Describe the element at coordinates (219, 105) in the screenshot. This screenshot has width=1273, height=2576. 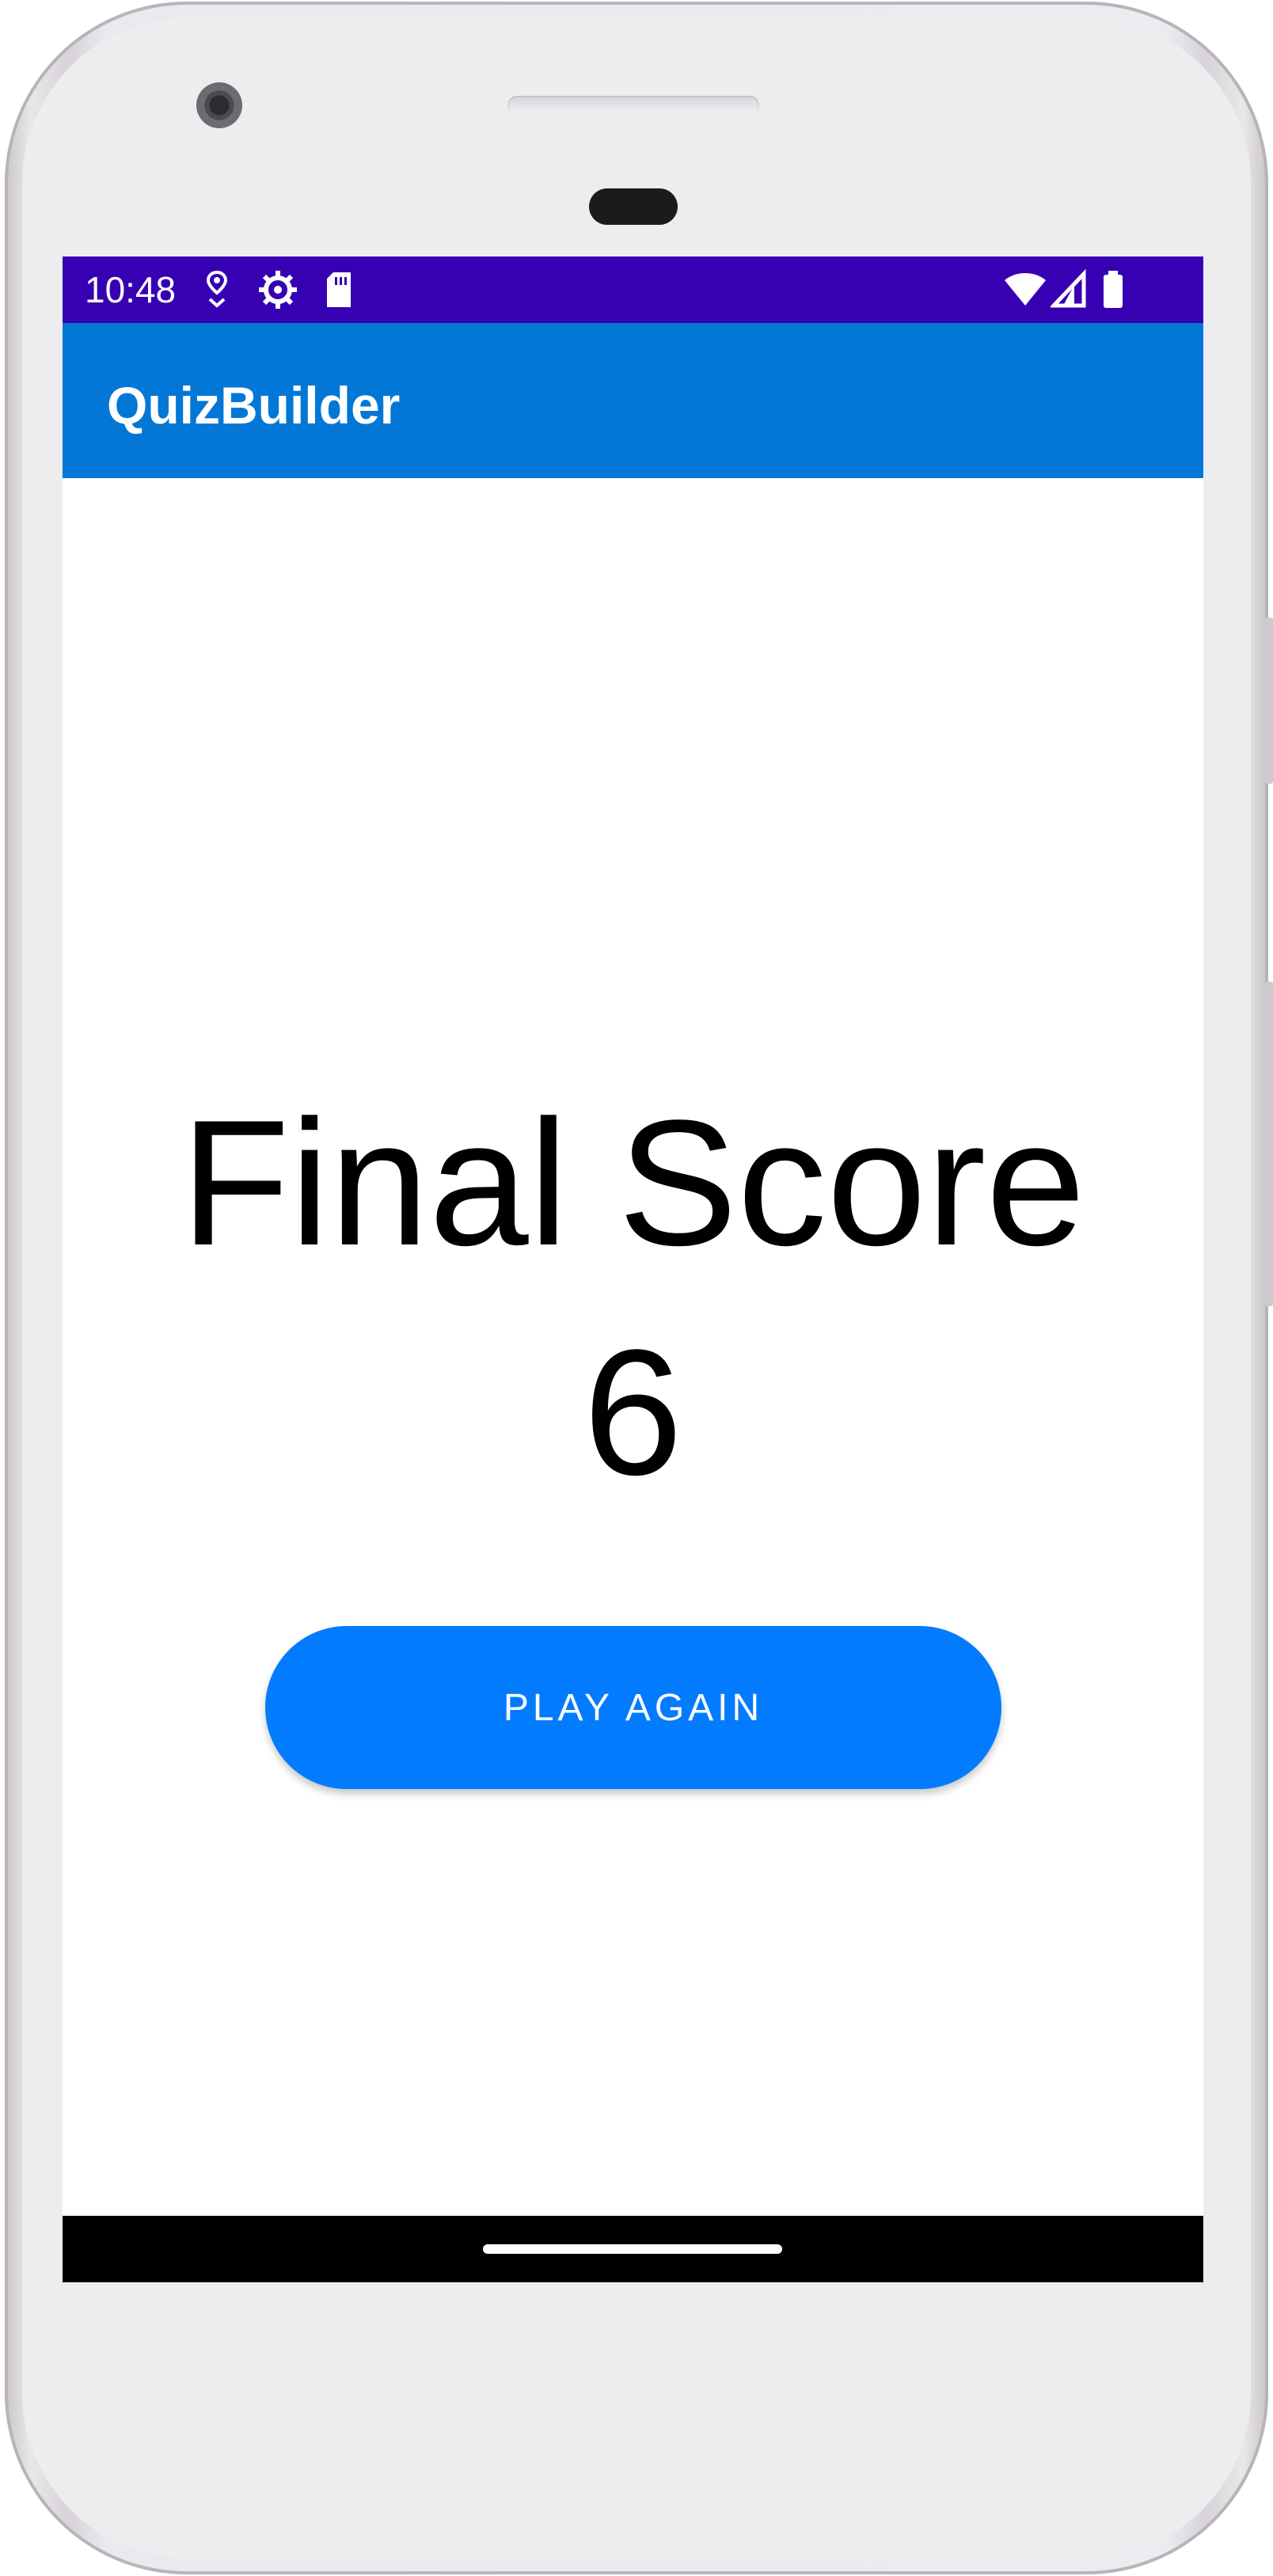
I see `front-camera` at that location.